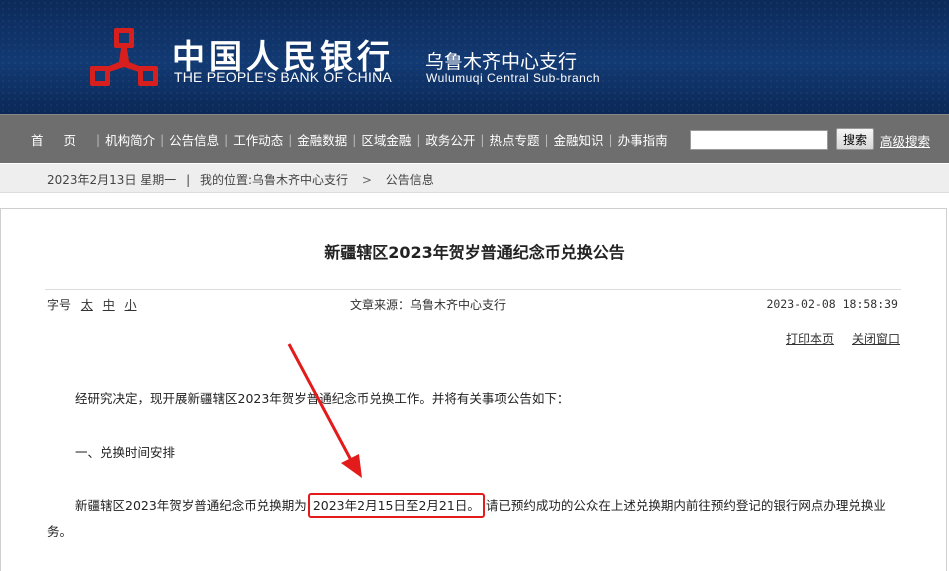 The image size is (949, 571). What do you see at coordinates (579, 139) in the screenshot?
I see `nav-item-financial-knowledge: 金融知识` at bounding box center [579, 139].